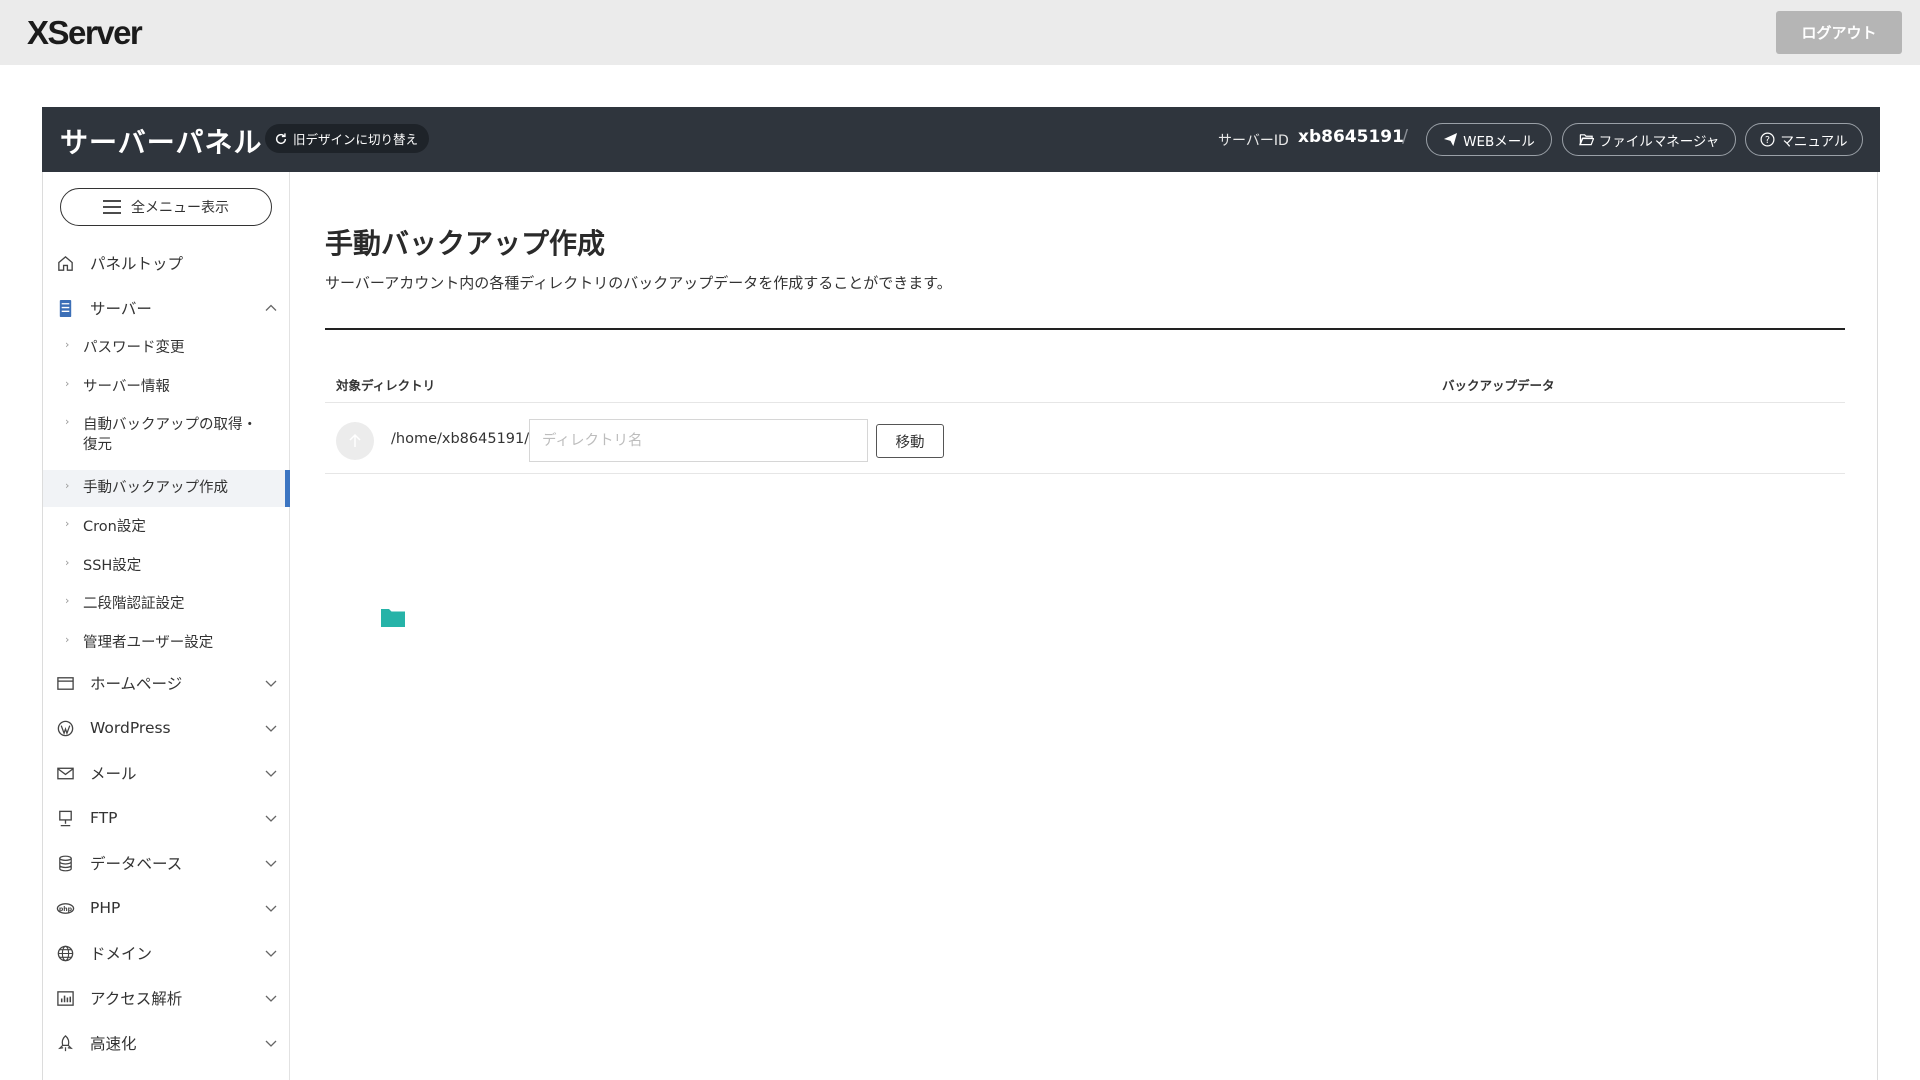 This screenshot has width=1920, height=1080. Describe the element at coordinates (104, 818) in the screenshot. I see `sidebar-item-label: FTP` at that location.